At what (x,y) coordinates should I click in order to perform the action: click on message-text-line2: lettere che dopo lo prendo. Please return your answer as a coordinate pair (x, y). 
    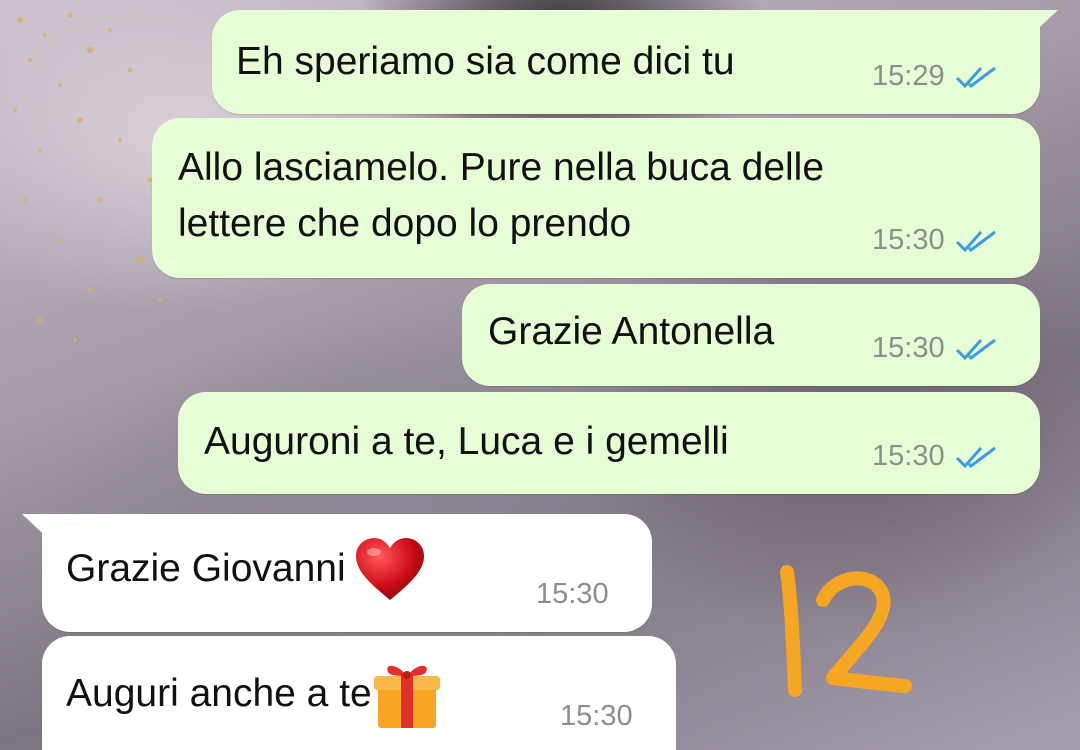
    Looking at the image, I should click on (405, 223).